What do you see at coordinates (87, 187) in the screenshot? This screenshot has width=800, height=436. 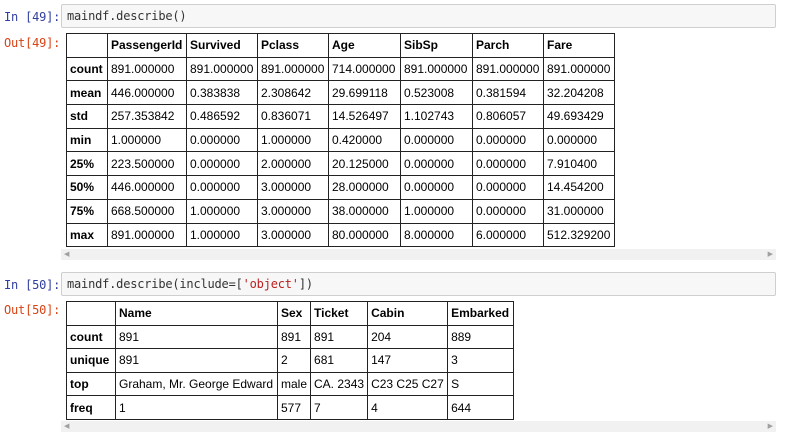 I see `row-label: 50%` at bounding box center [87, 187].